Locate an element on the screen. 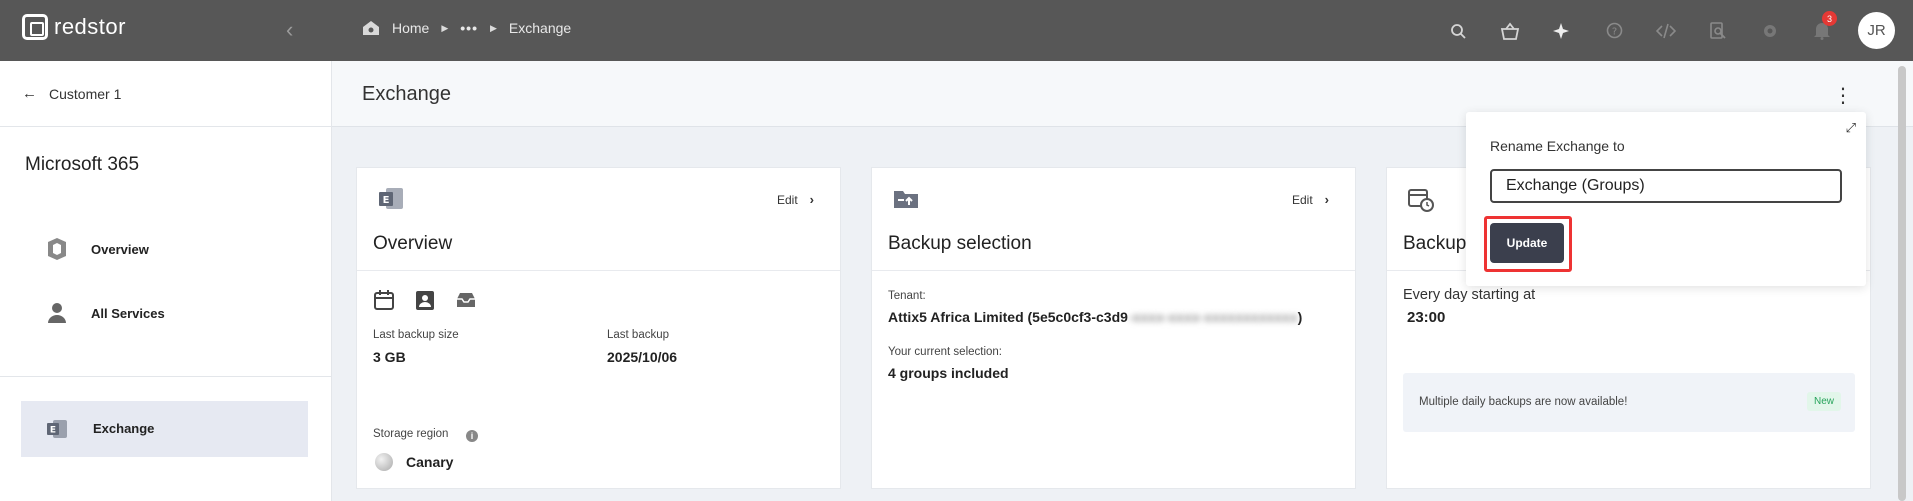 The image size is (1913, 501). avatar: JR is located at coordinates (1876, 30).